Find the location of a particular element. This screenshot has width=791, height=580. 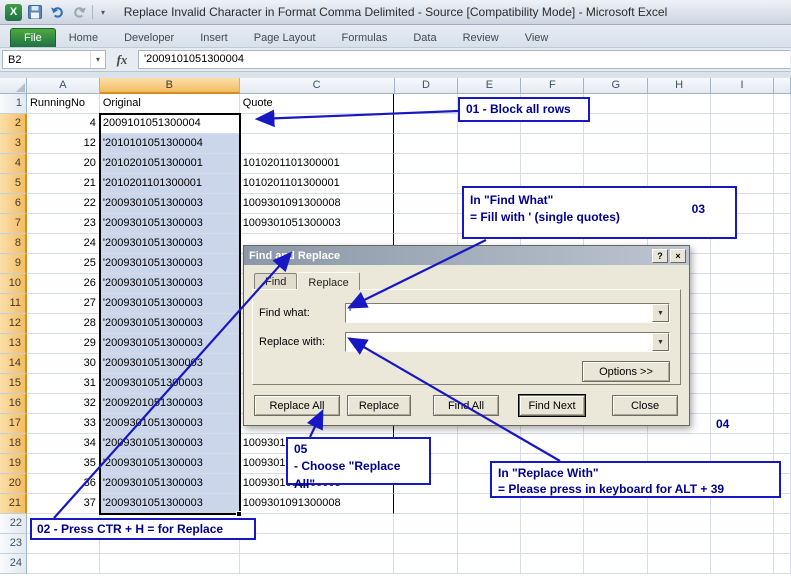

cell-I9 is located at coordinates (743, 264).